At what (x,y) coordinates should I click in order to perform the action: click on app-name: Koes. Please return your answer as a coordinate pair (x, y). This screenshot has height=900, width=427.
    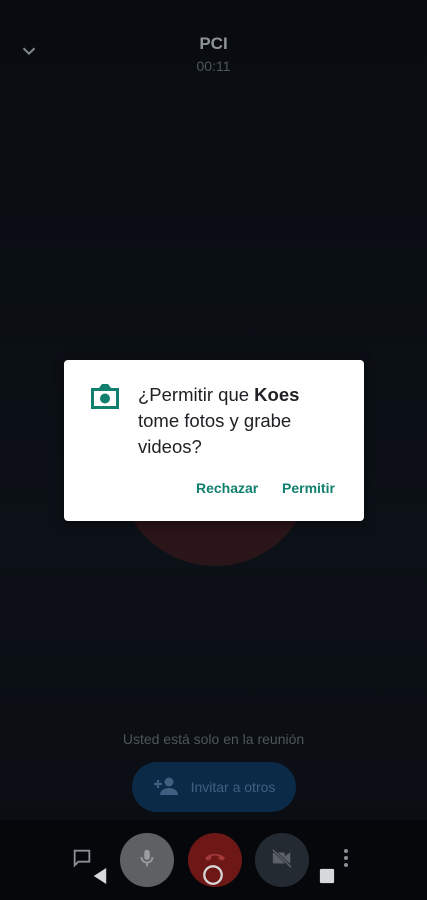
    Looking at the image, I should click on (277, 394).